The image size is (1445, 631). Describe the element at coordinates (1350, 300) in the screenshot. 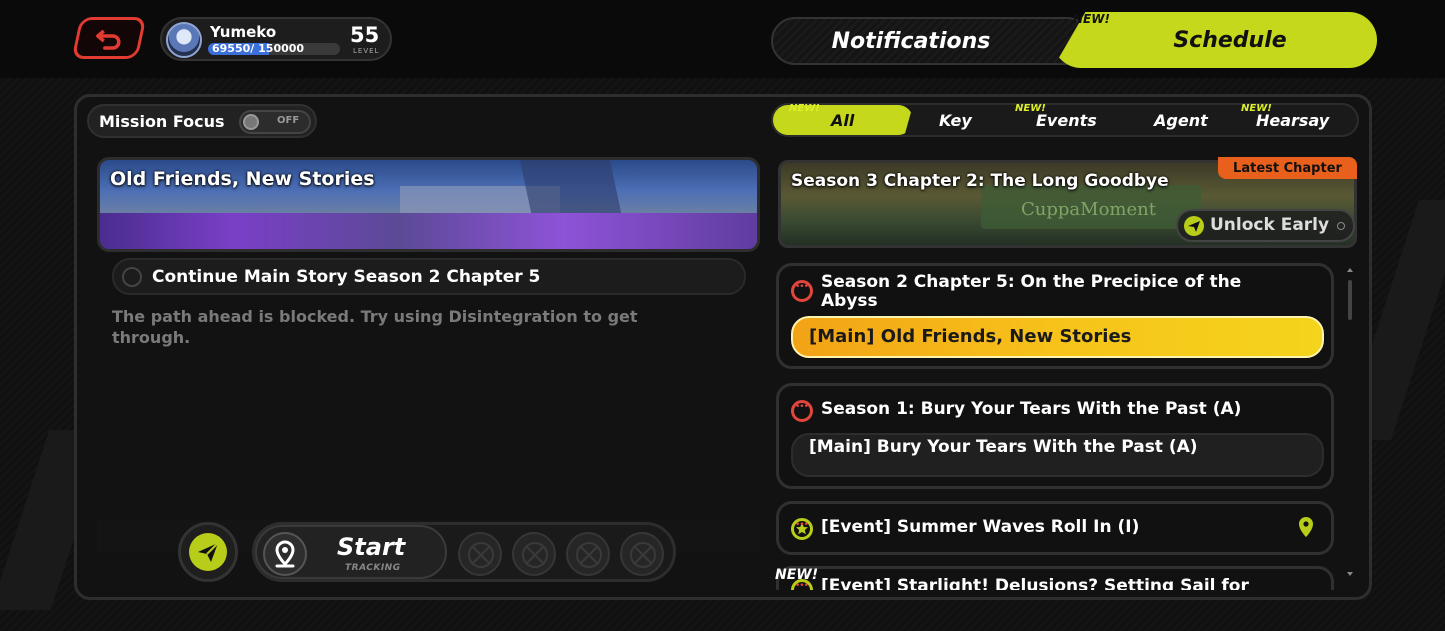

I see `scrollbar-thumb` at that location.